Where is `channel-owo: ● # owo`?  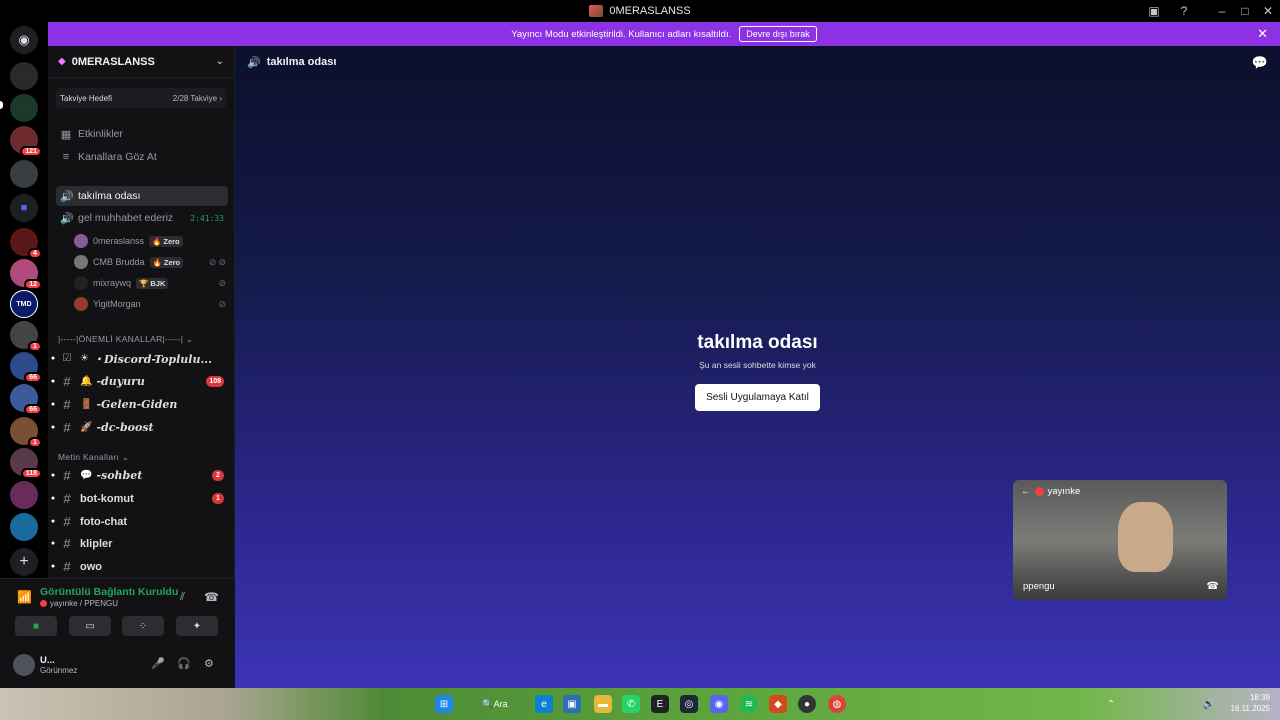 channel-owo: ● # owo is located at coordinates (141, 566).